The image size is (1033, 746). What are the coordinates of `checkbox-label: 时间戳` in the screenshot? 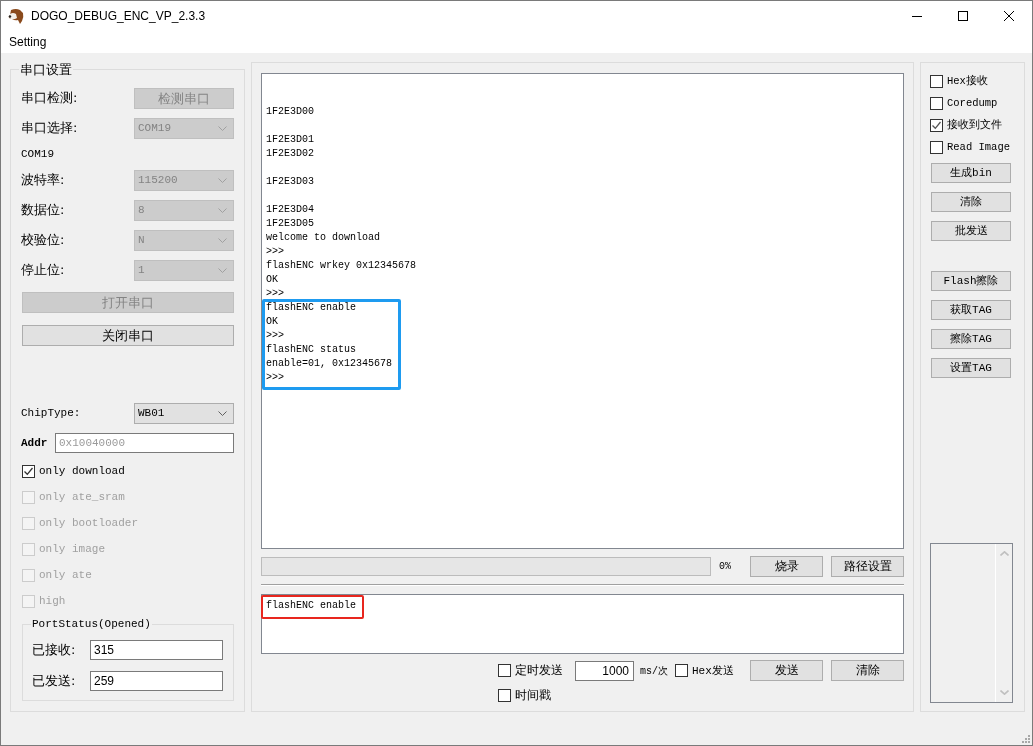 It's located at (533, 695).